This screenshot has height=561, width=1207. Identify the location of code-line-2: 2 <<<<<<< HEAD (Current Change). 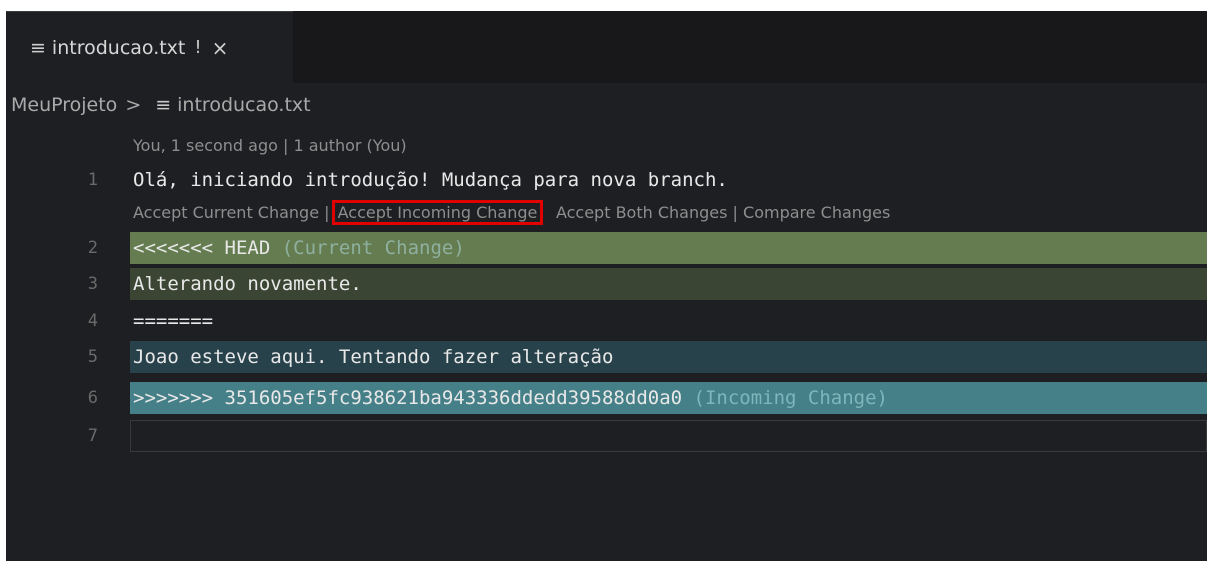
(606, 248).